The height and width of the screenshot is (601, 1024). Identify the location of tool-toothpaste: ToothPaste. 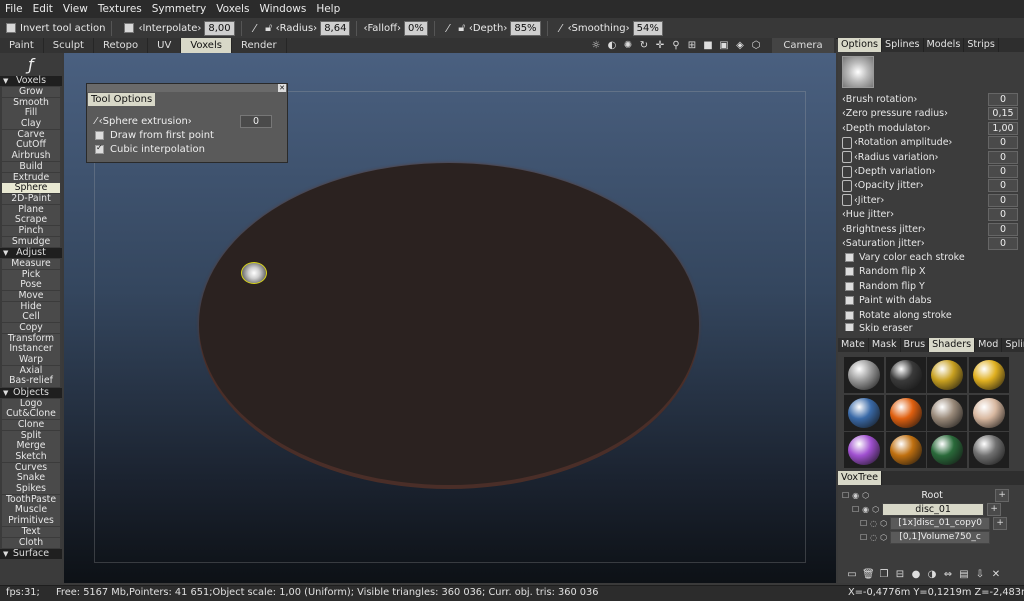
(31, 499).